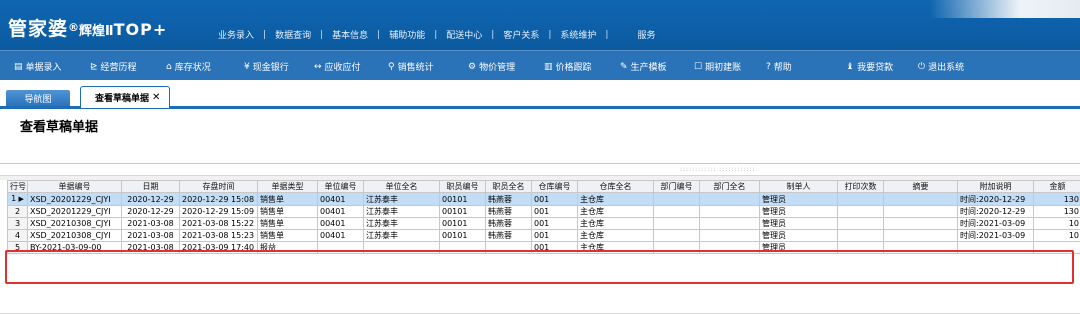 This screenshot has height=314, width=1080. What do you see at coordinates (125, 97) in the screenshot?
I see `tab-view-drafts: 查看草稿单据 ✕` at bounding box center [125, 97].